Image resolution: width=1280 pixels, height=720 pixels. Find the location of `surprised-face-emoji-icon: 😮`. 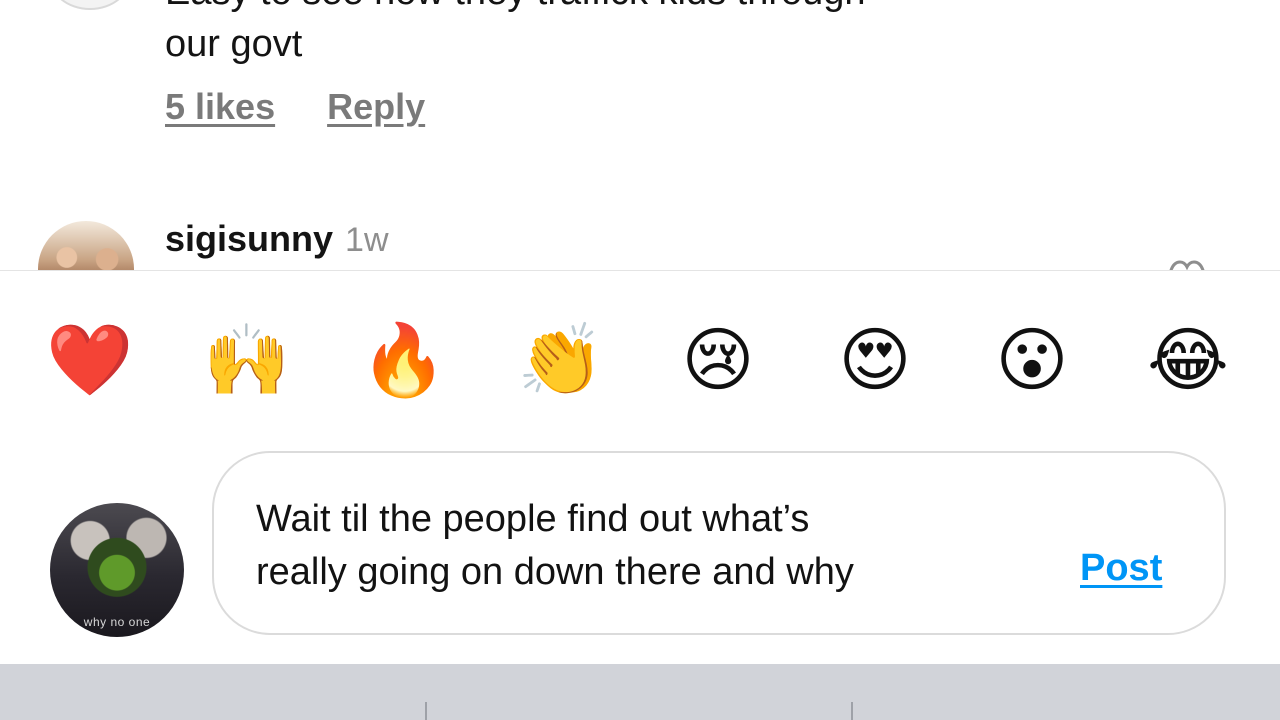

surprised-face-emoji-icon: 😮 is located at coordinates (1032, 360).